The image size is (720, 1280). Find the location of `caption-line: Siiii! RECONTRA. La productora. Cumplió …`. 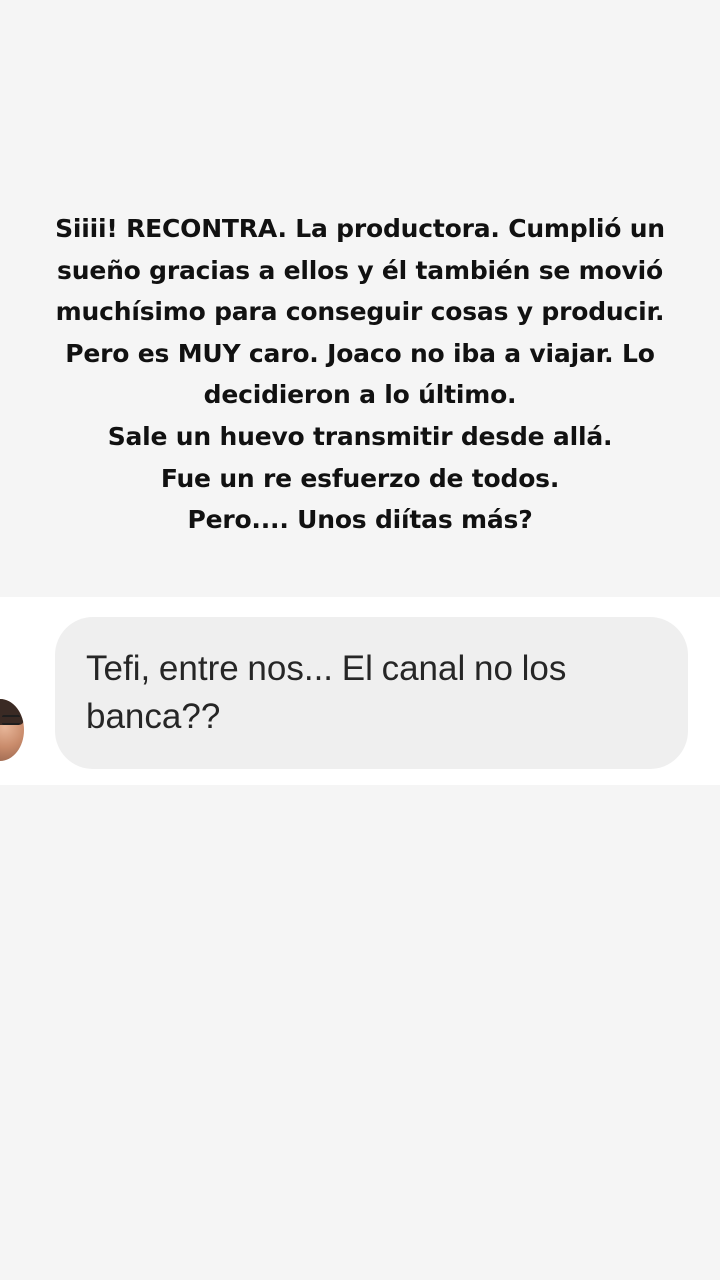

caption-line: Siiii! RECONTRA. La productora. Cumplió … is located at coordinates (360, 228).